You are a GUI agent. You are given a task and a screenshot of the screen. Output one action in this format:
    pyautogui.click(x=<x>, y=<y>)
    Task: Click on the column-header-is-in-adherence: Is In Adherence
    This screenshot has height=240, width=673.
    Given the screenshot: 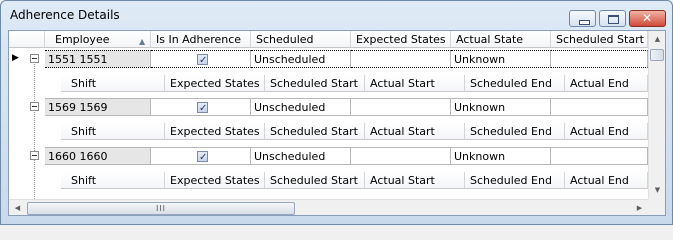 What is the action you would take?
    pyautogui.click(x=201, y=39)
    